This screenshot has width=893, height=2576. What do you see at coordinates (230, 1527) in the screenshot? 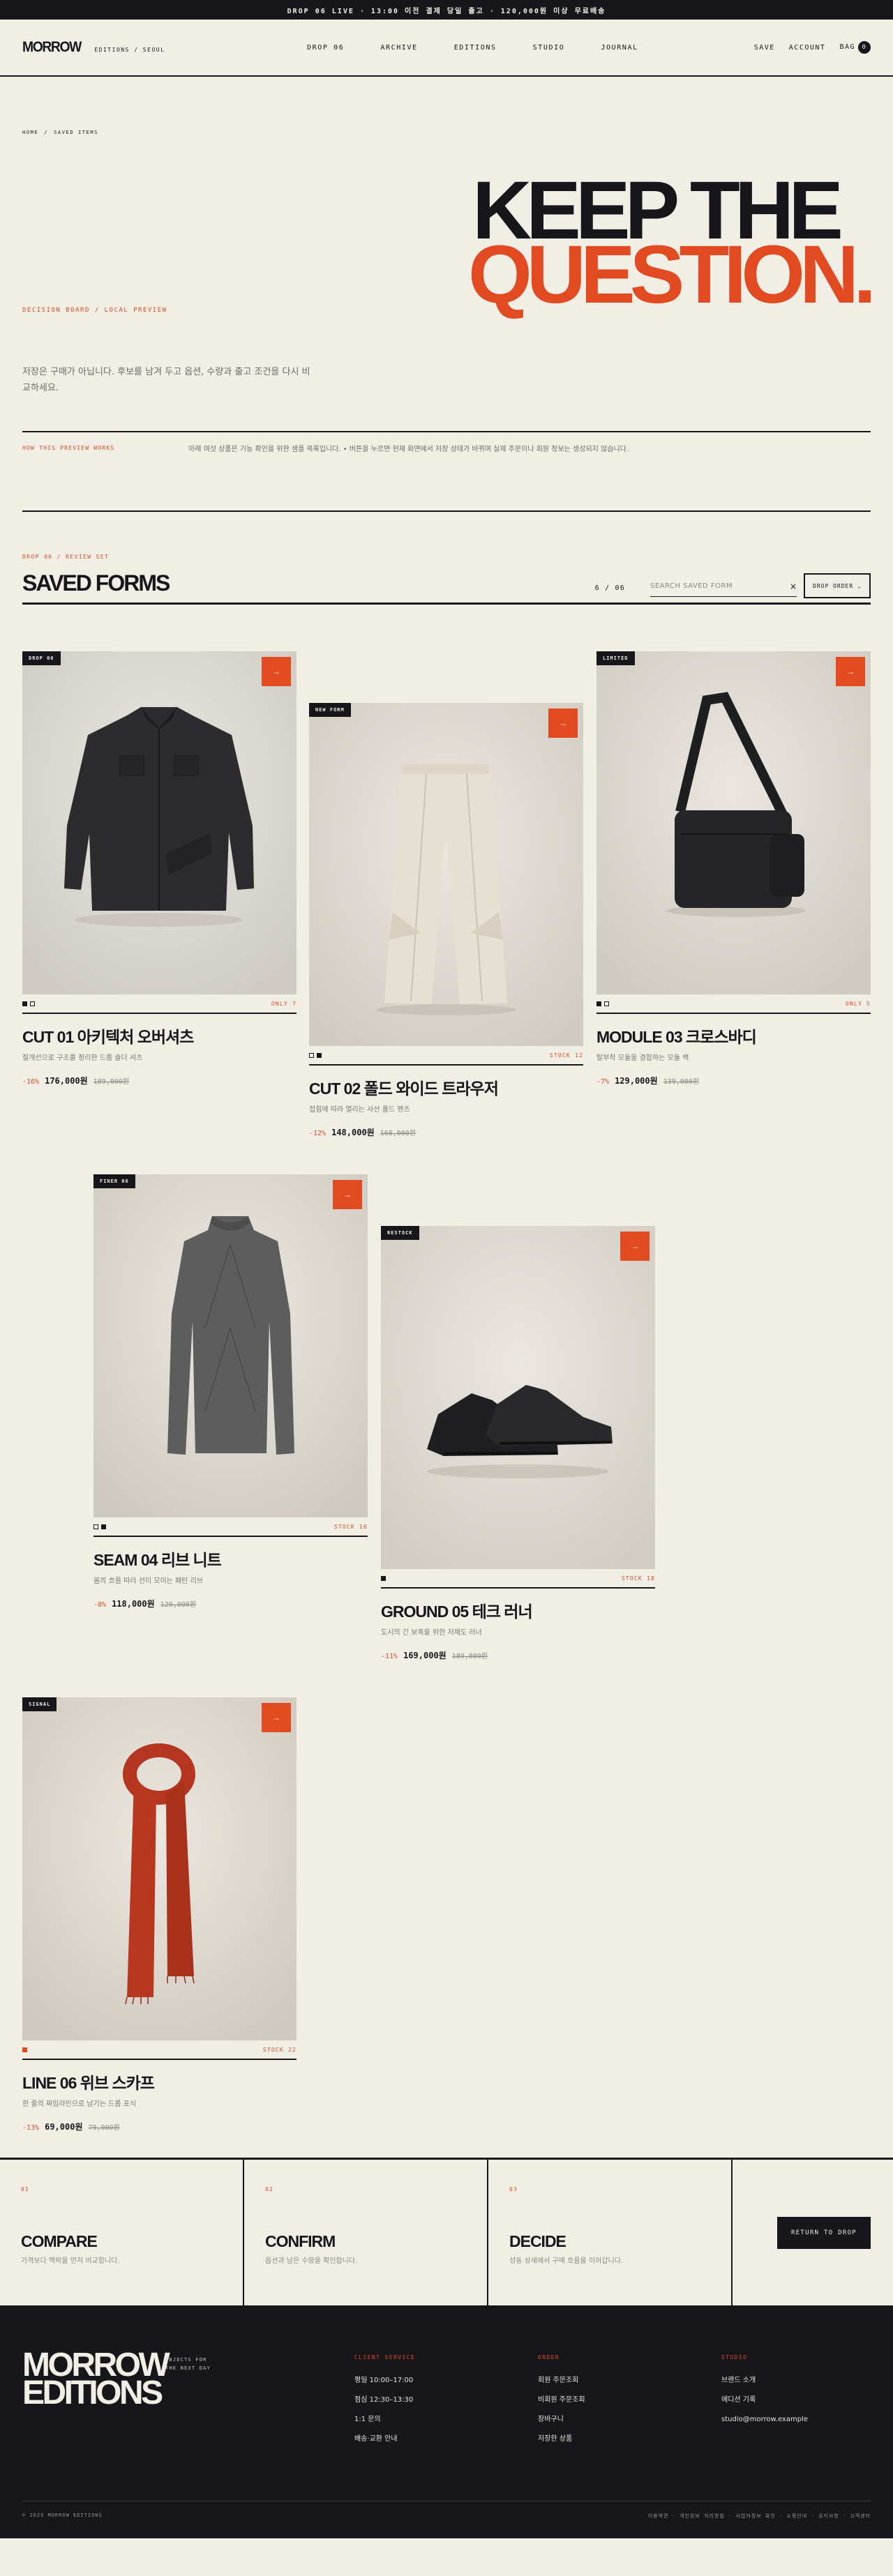
I see `product-meta: STOCK 16` at bounding box center [230, 1527].